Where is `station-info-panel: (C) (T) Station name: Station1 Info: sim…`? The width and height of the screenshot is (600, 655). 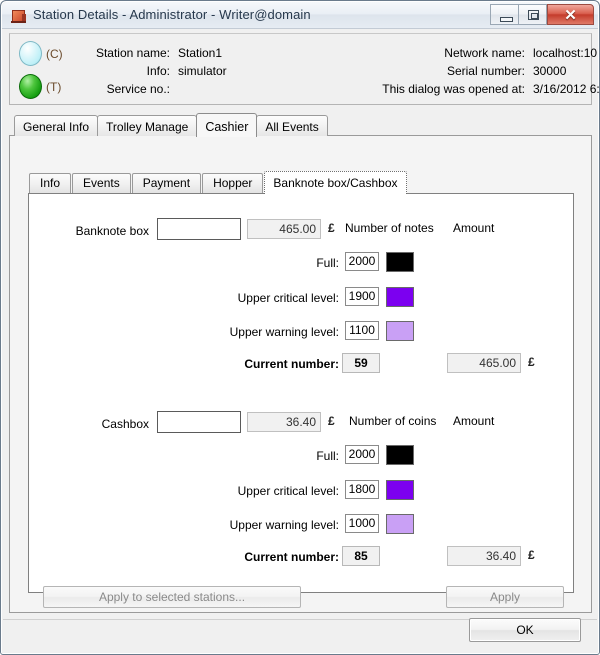
station-info-panel: (C) (T) Station name: Station1 Info: sim… is located at coordinates (304, 69).